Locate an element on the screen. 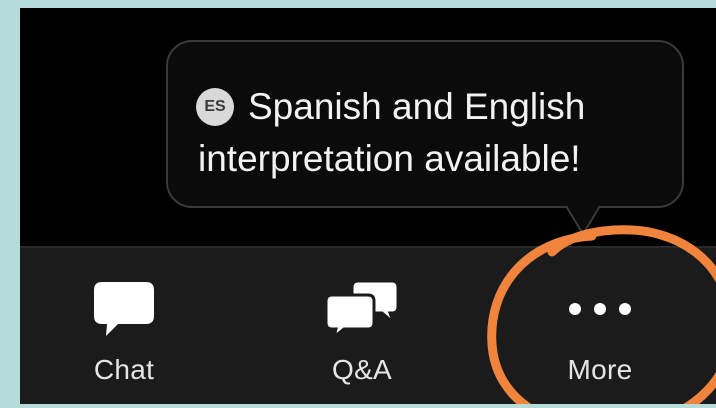  qa-bubbles-icon is located at coordinates (362, 309).